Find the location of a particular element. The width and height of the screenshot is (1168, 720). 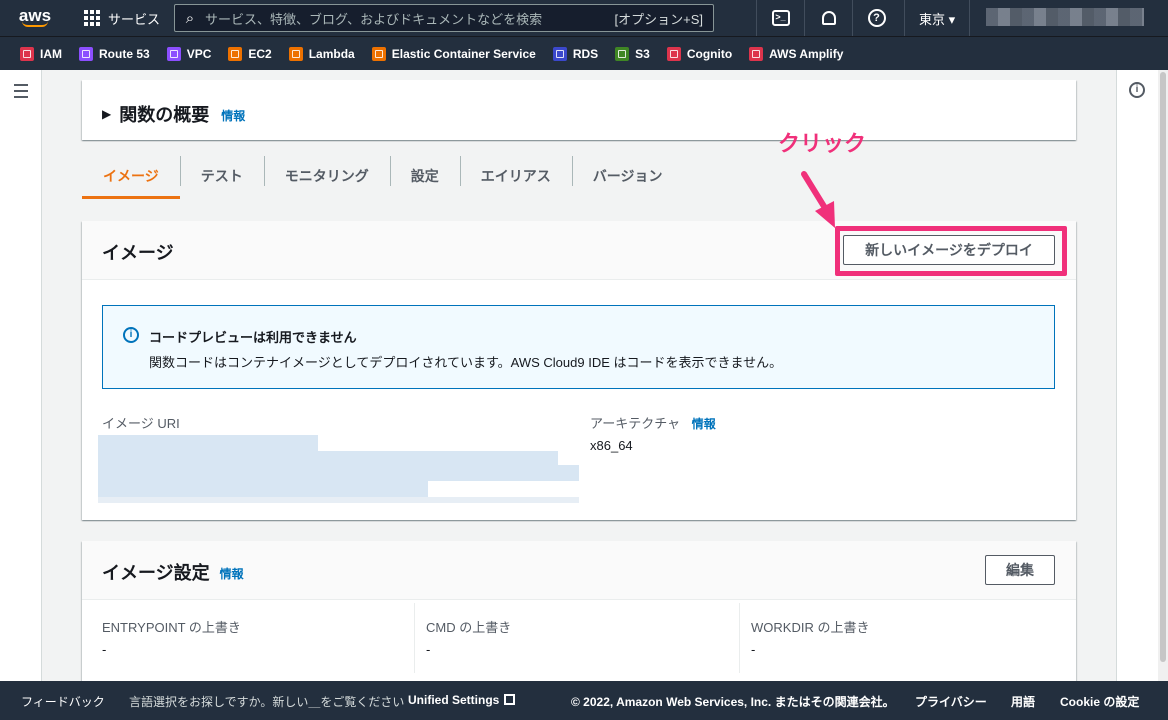

edit-button: 編集 is located at coordinates (1020, 570).